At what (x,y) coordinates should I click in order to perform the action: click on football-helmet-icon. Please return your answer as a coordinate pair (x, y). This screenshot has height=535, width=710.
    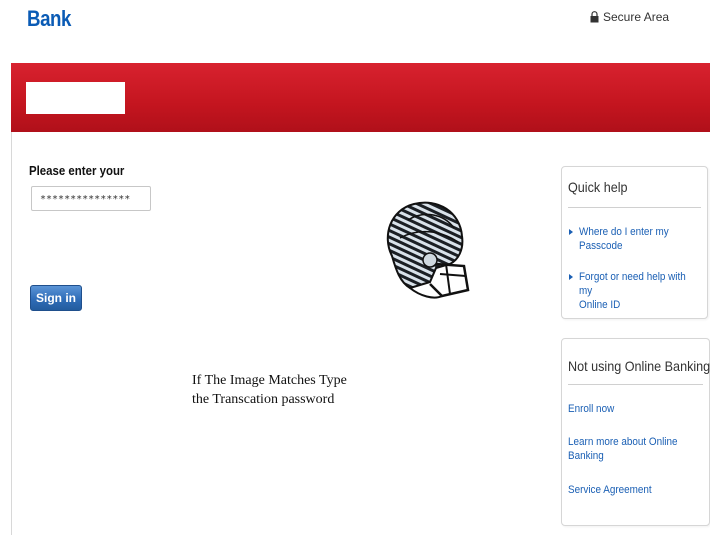
    Looking at the image, I should click on (428, 250).